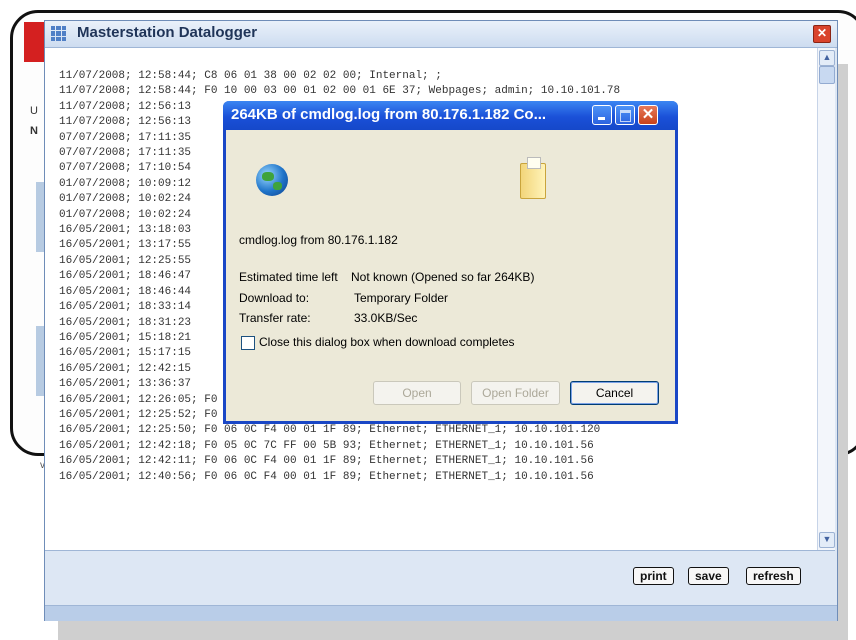 This screenshot has height=640, width=856. Describe the element at coordinates (58, 33) in the screenshot. I see `grid-icon` at that location.